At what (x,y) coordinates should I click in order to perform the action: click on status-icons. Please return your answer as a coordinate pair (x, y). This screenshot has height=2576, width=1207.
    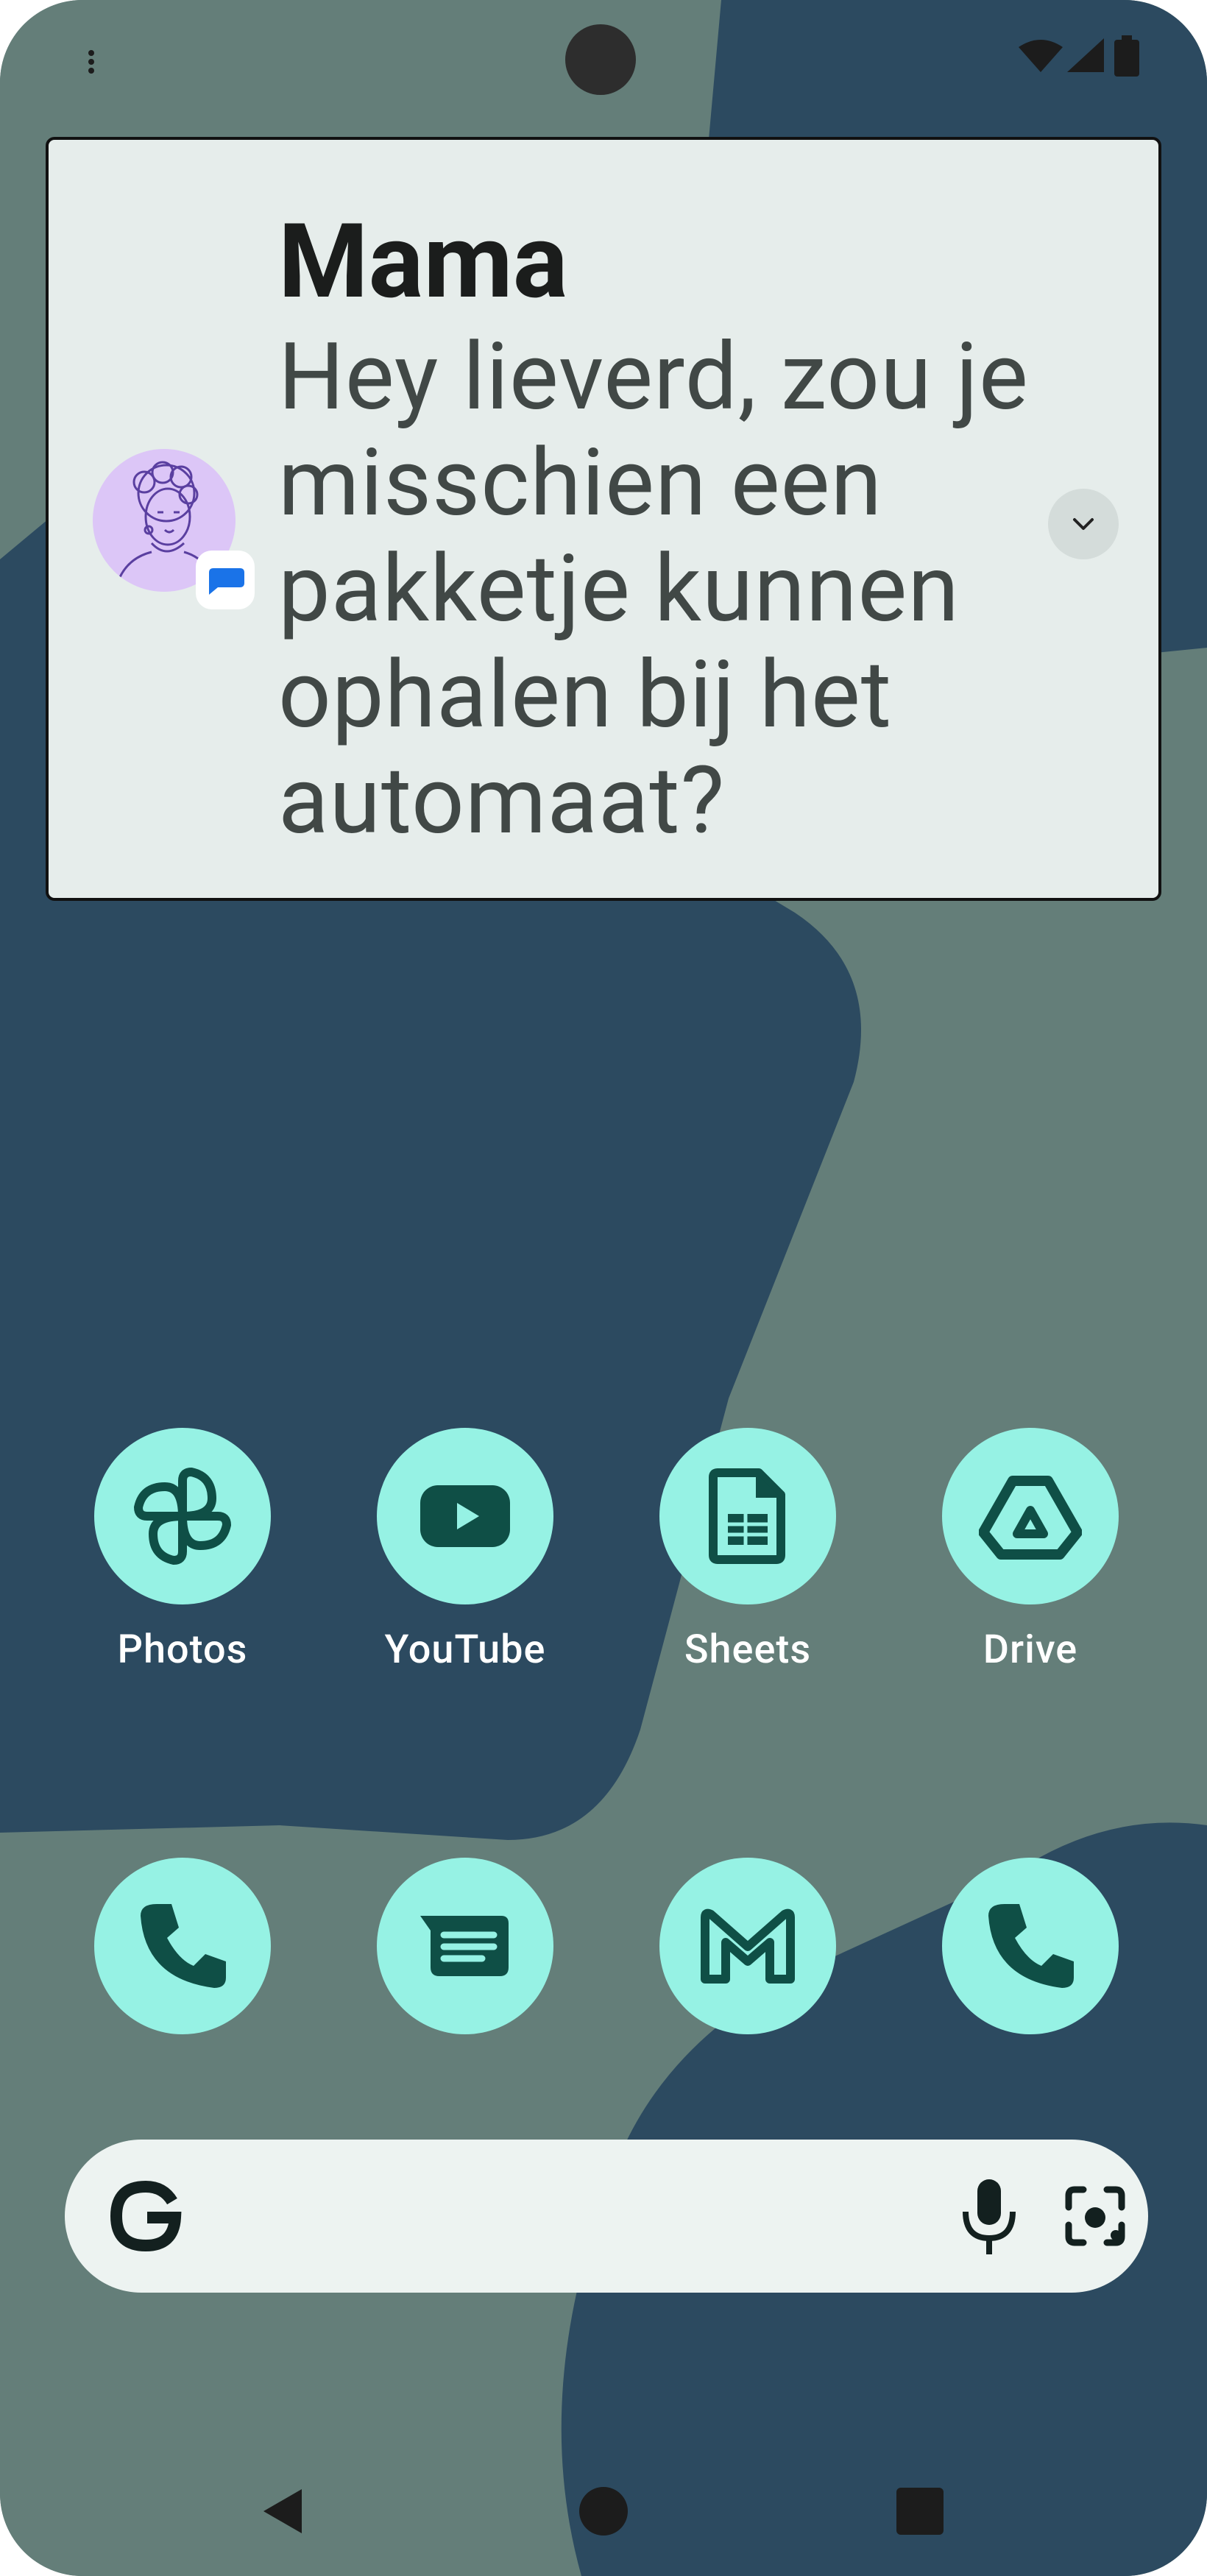
    Looking at the image, I should click on (1079, 56).